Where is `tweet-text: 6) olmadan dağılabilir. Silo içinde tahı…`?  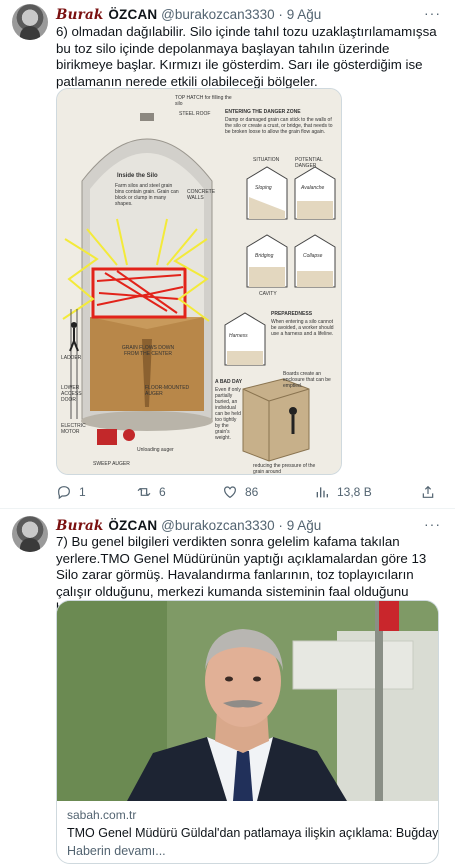 tweet-text: 6) olmadan dağılabilir. Silo içinde tahı… is located at coordinates (246, 56).